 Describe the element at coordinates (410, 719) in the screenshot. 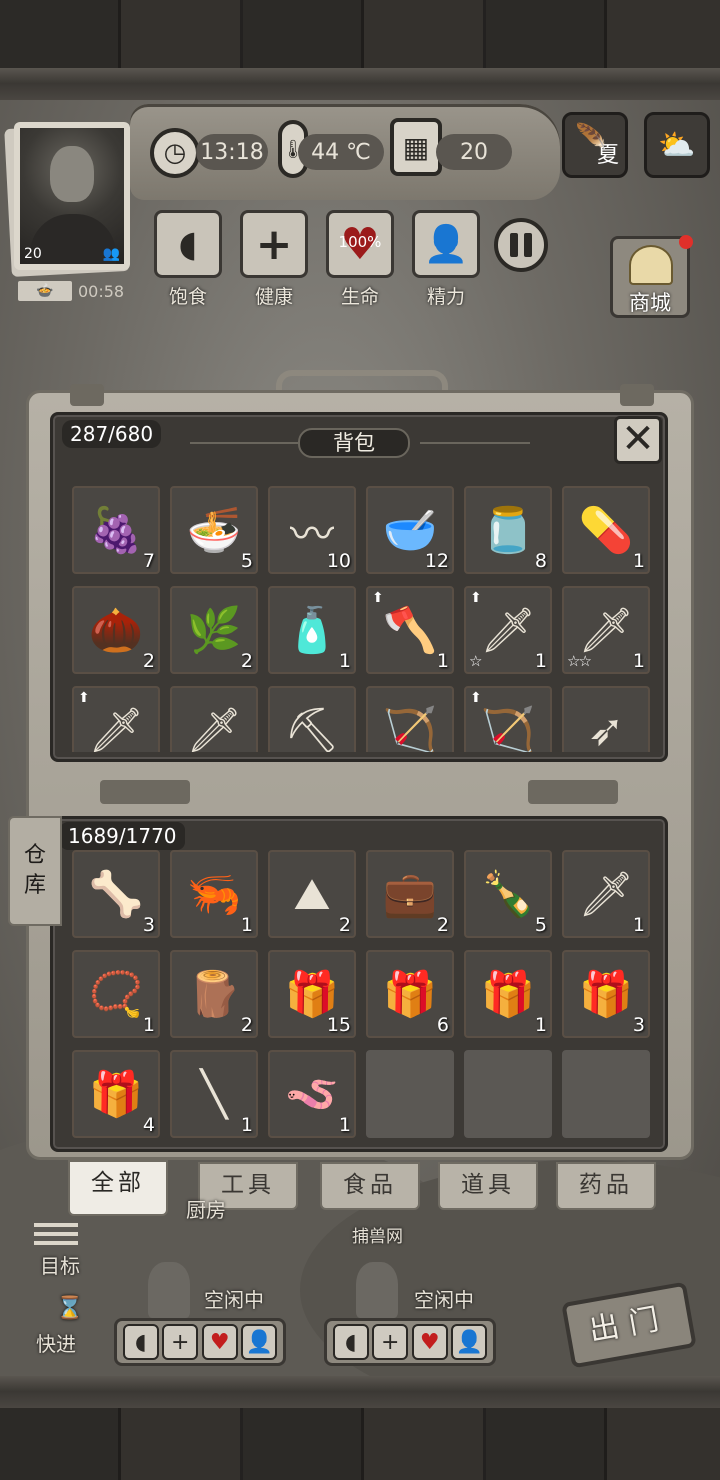

I see `inventory-slot: 🏹` at that location.